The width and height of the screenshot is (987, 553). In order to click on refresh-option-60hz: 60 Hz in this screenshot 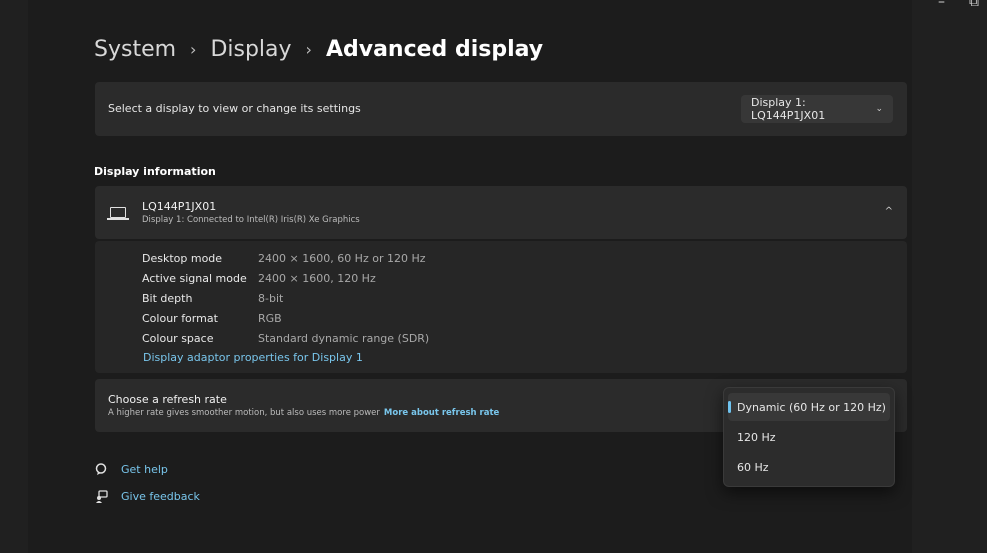, I will do `click(809, 467)`.